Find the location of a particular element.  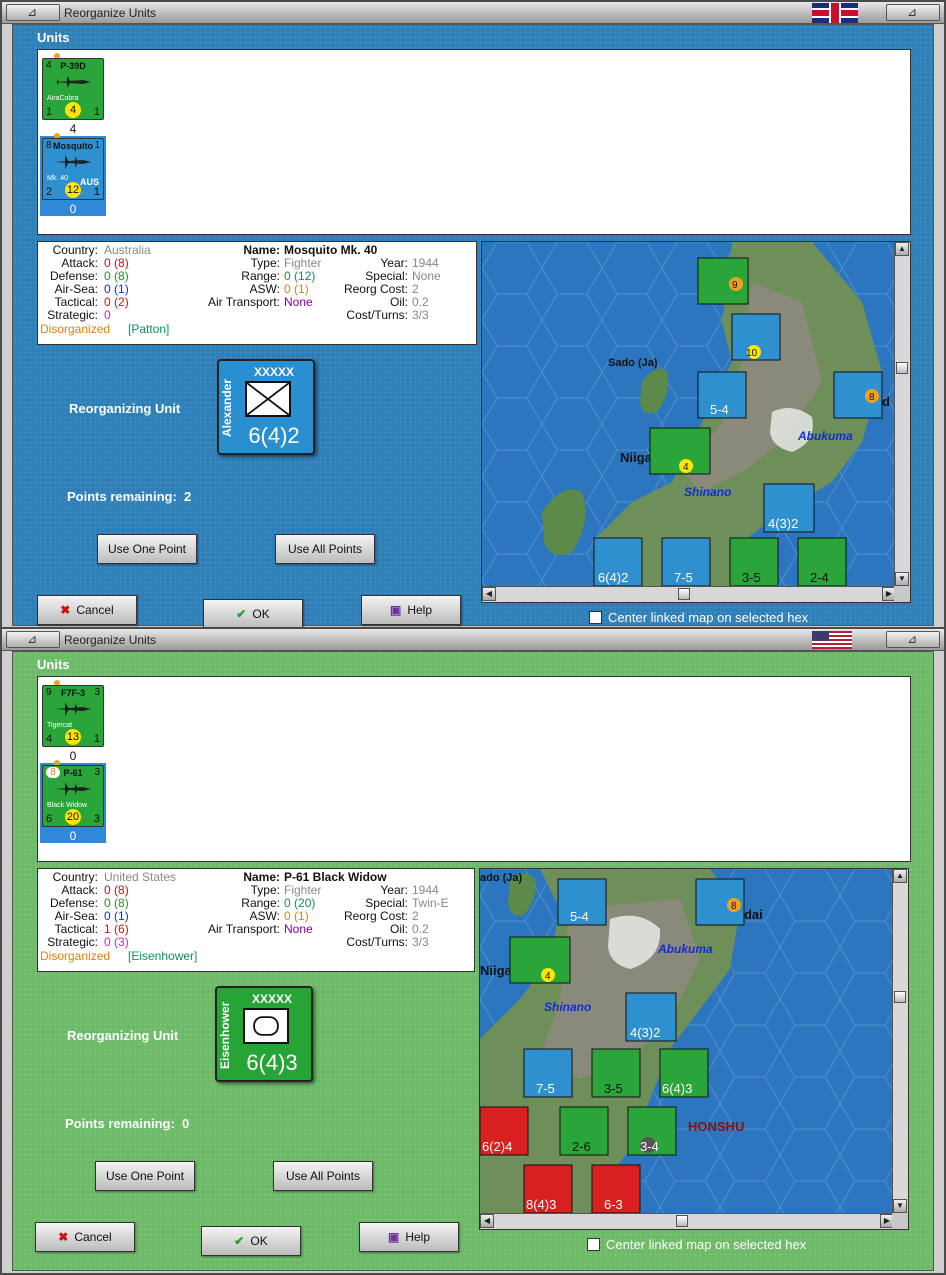

asw-value: 0 is located at coordinates (287, 916).